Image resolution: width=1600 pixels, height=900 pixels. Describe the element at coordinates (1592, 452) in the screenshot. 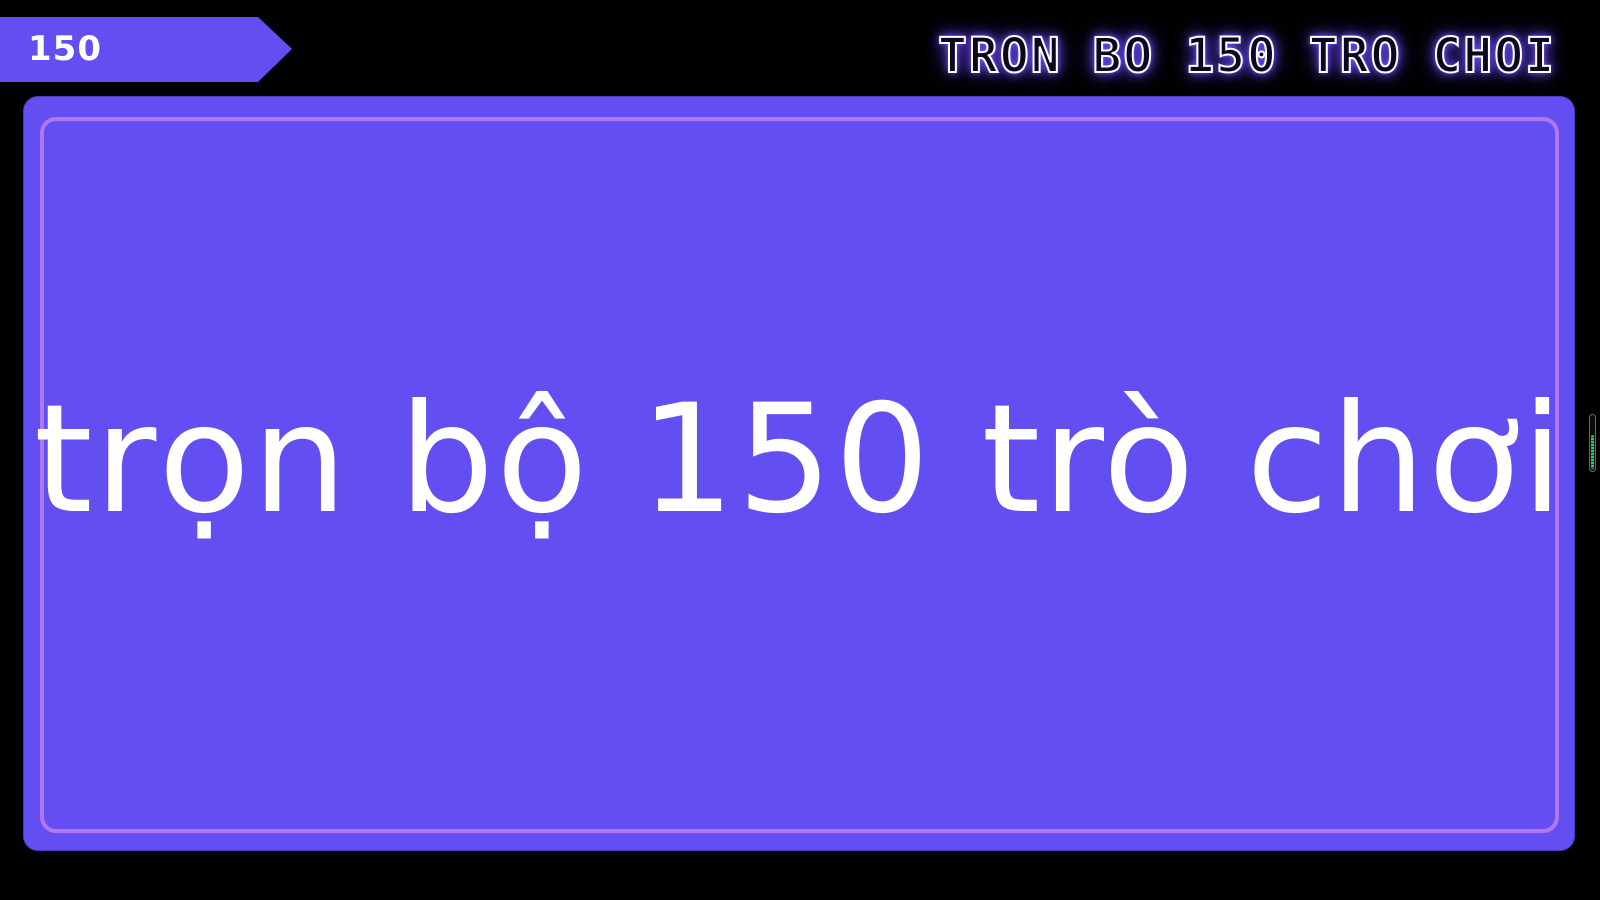

I see `scroll-indicator-fill` at that location.